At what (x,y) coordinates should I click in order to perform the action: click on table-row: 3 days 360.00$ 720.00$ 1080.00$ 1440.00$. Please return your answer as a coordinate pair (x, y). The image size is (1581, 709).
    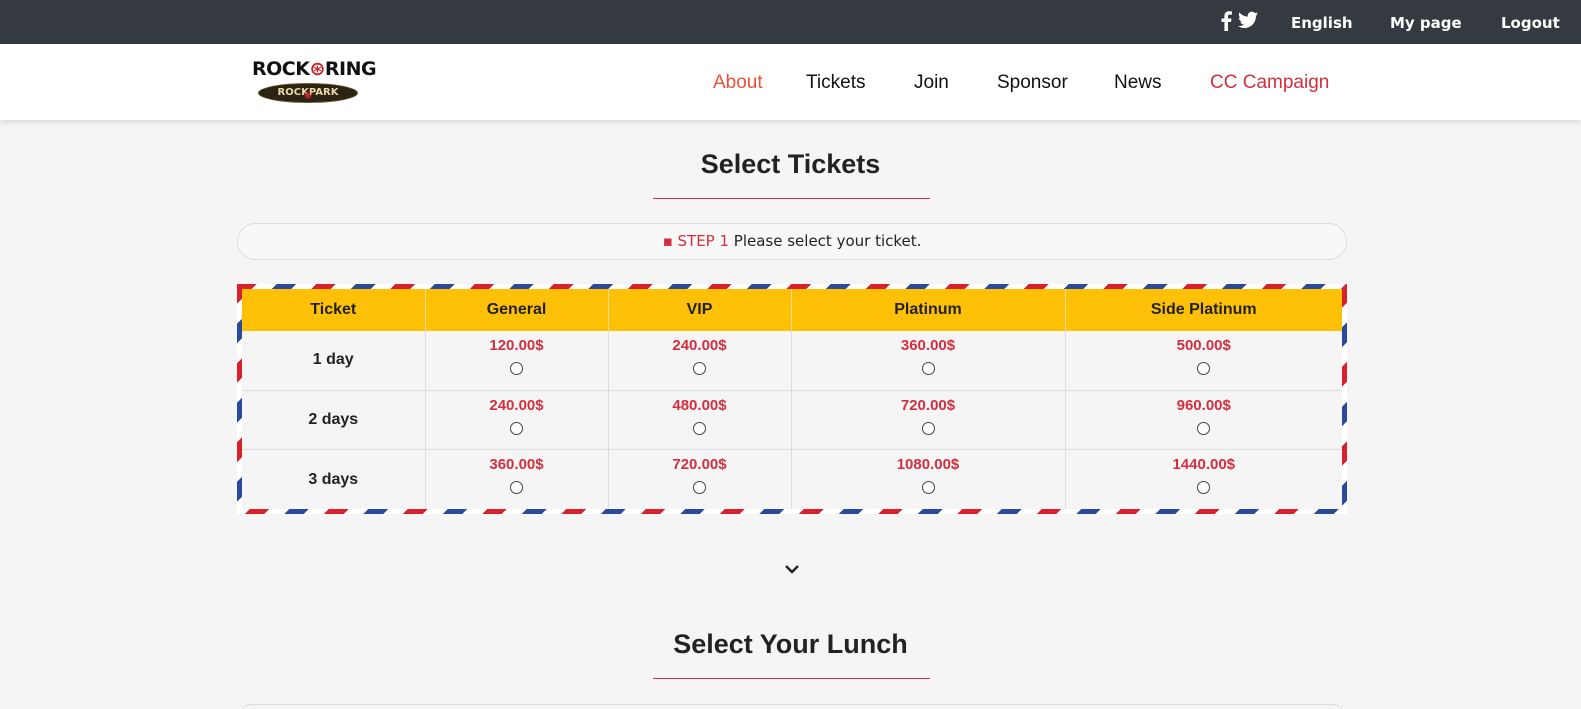
    Looking at the image, I should click on (792, 479).